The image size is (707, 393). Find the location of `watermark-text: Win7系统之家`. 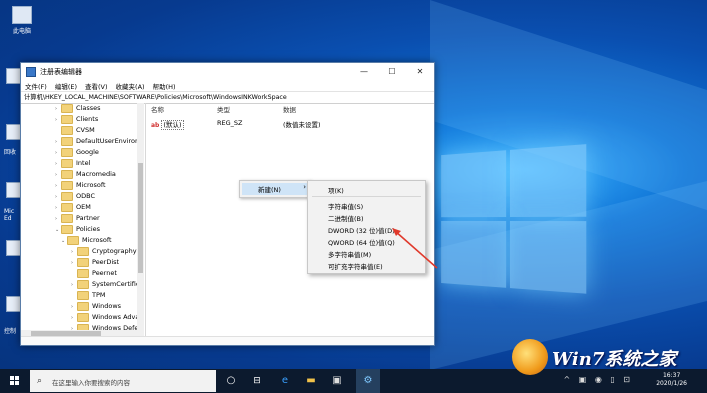

watermark-text: Win7系统之家 is located at coordinates (614, 359).